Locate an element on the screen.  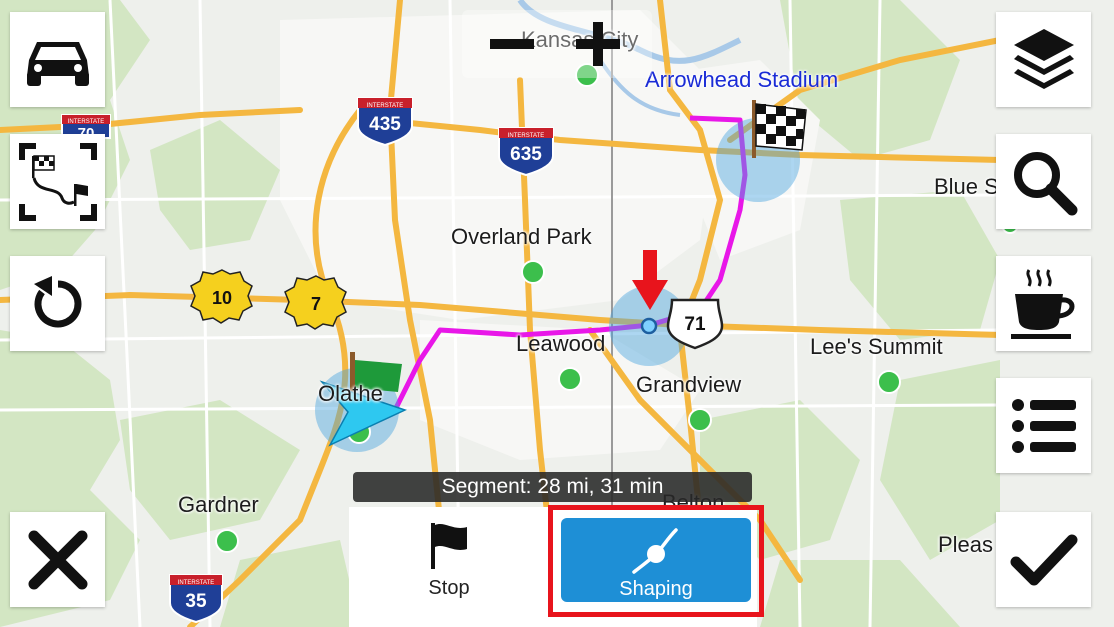
vehicle-button is located at coordinates (57, 59).